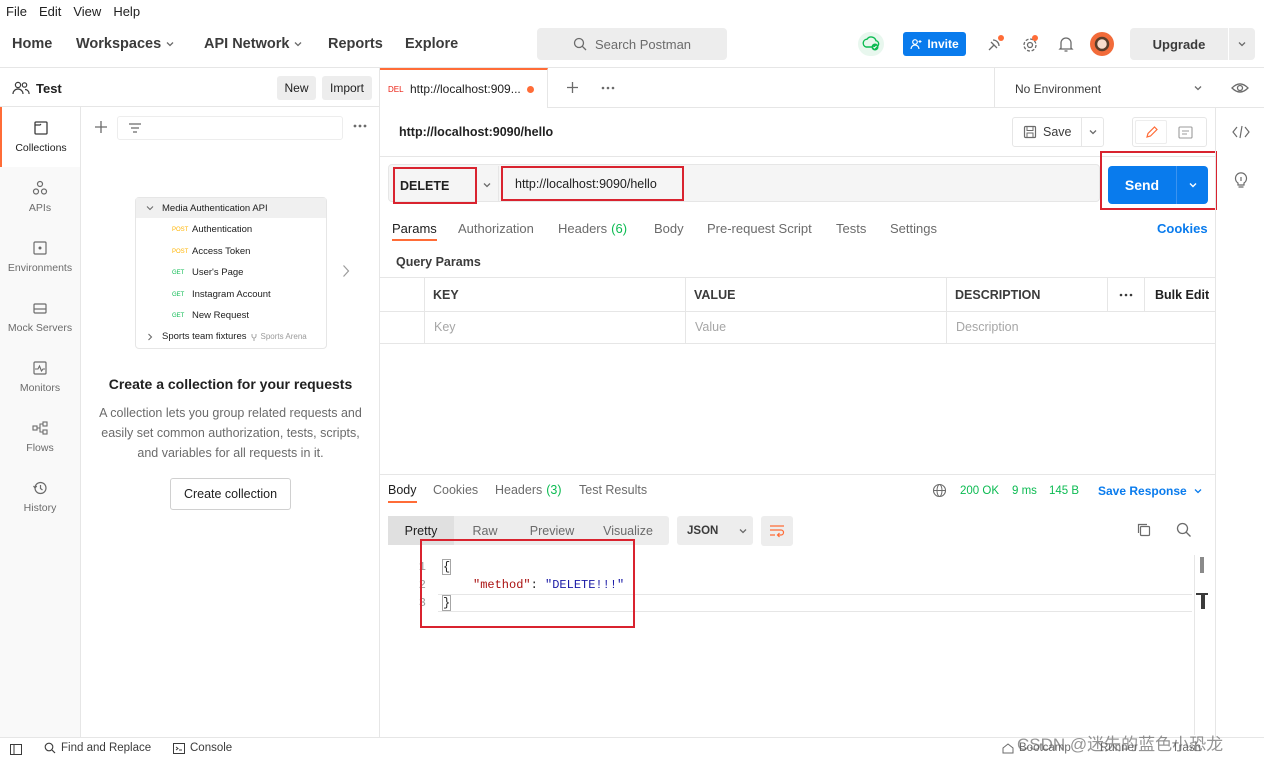  I want to click on plus-icon, so click(101, 127).